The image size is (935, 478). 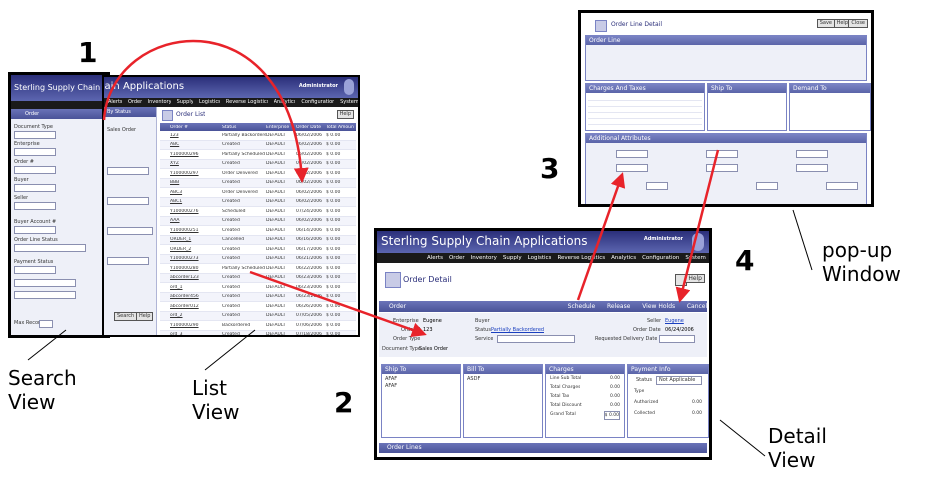 What do you see at coordinates (345, 114) in the screenshot?
I see `list-help-button: Help` at bounding box center [345, 114].